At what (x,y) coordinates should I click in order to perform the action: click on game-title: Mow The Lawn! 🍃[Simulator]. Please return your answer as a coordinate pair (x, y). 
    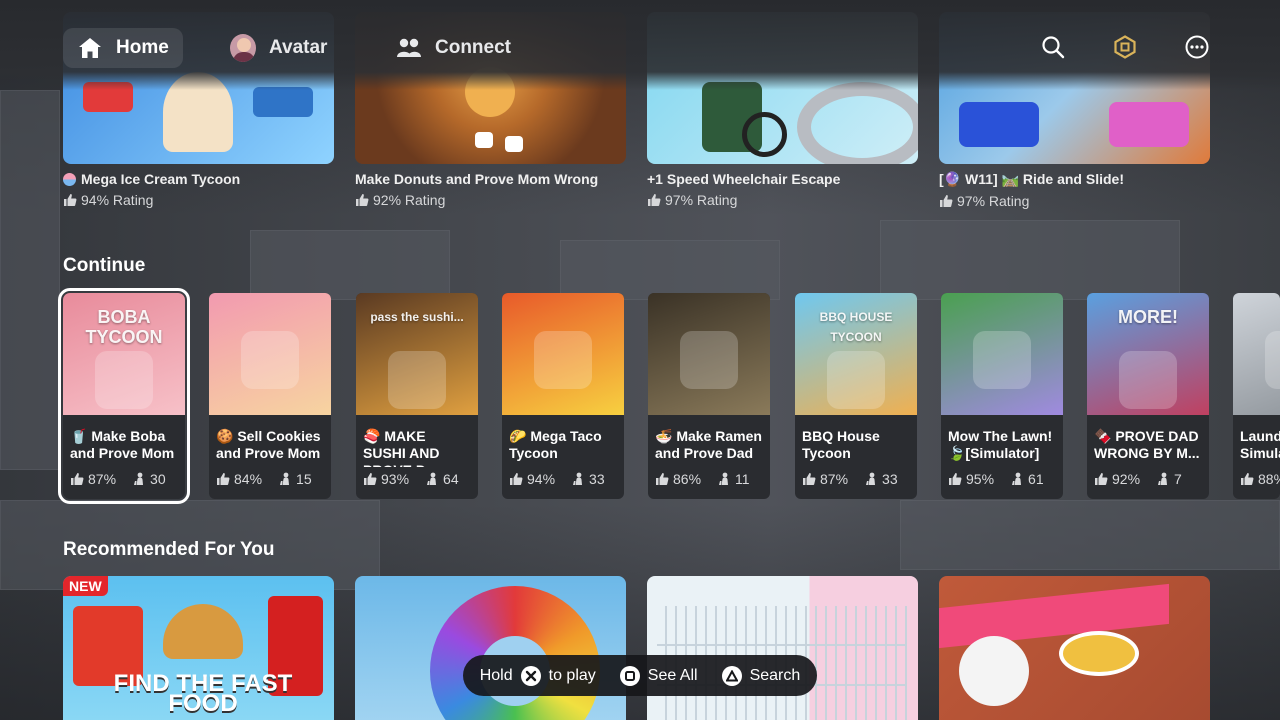
    Looking at the image, I should click on (1000, 444).